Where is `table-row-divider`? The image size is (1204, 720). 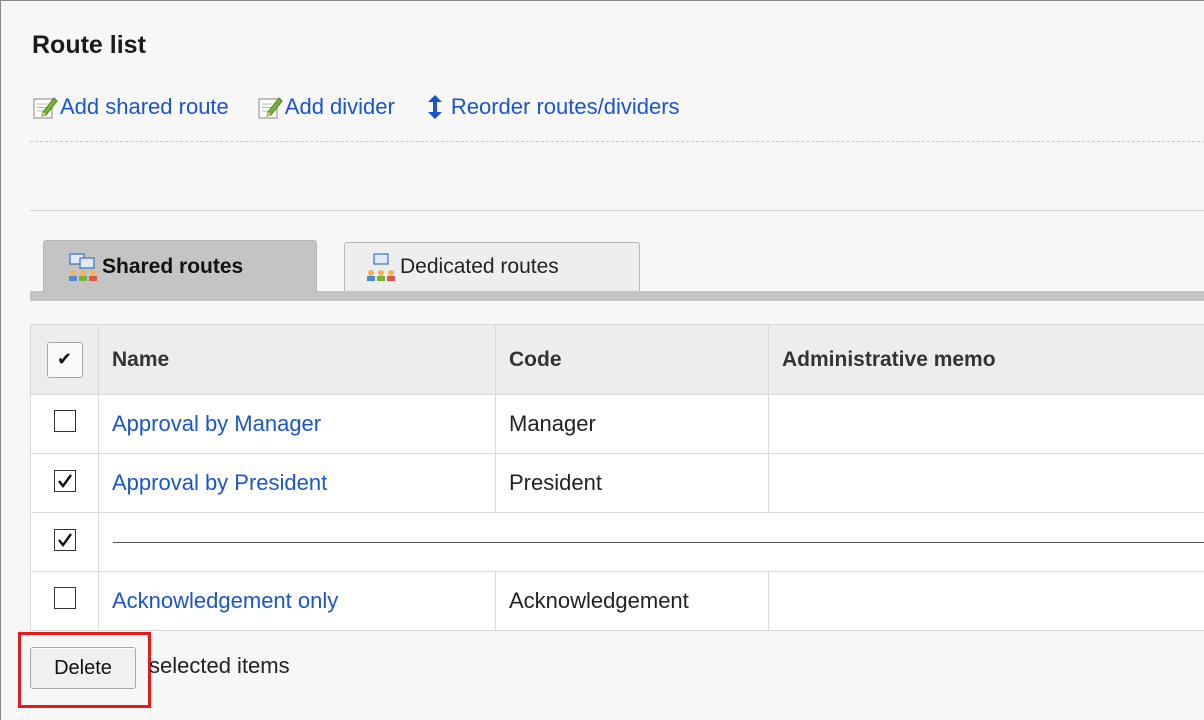 table-row-divider is located at coordinates (617, 542).